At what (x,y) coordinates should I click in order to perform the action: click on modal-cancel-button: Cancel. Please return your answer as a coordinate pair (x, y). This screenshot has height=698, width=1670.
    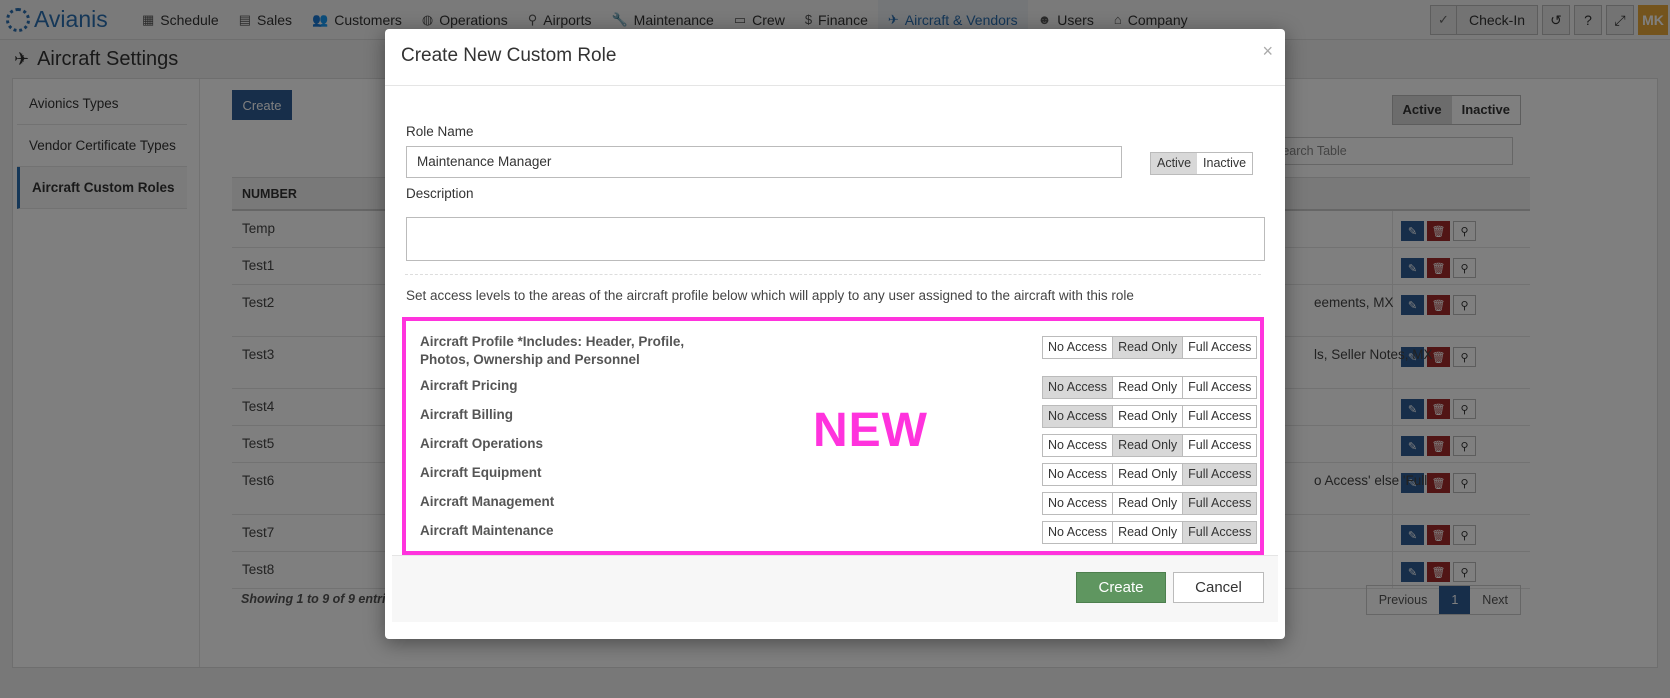
    Looking at the image, I should click on (1218, 587).